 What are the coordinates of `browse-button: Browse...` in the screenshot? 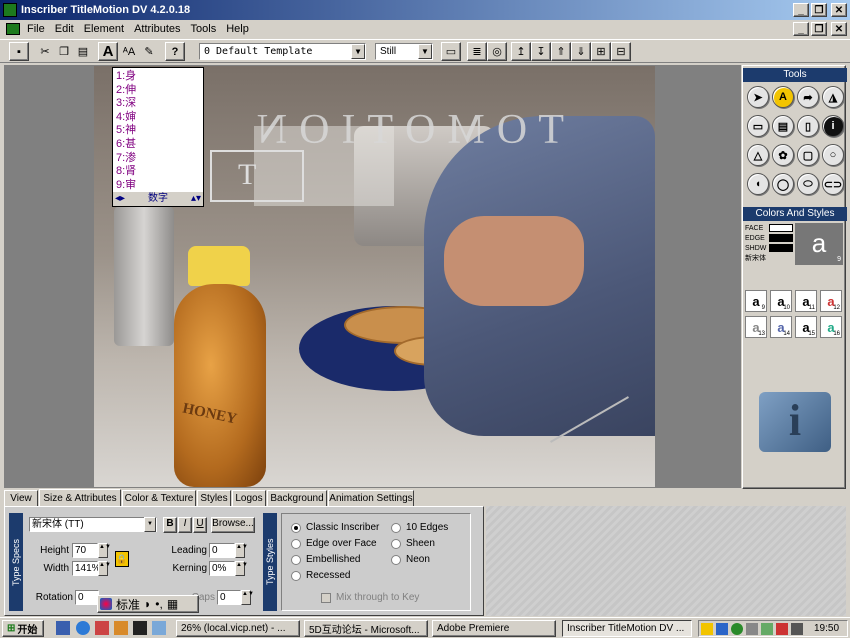 It's located at (233, 525).